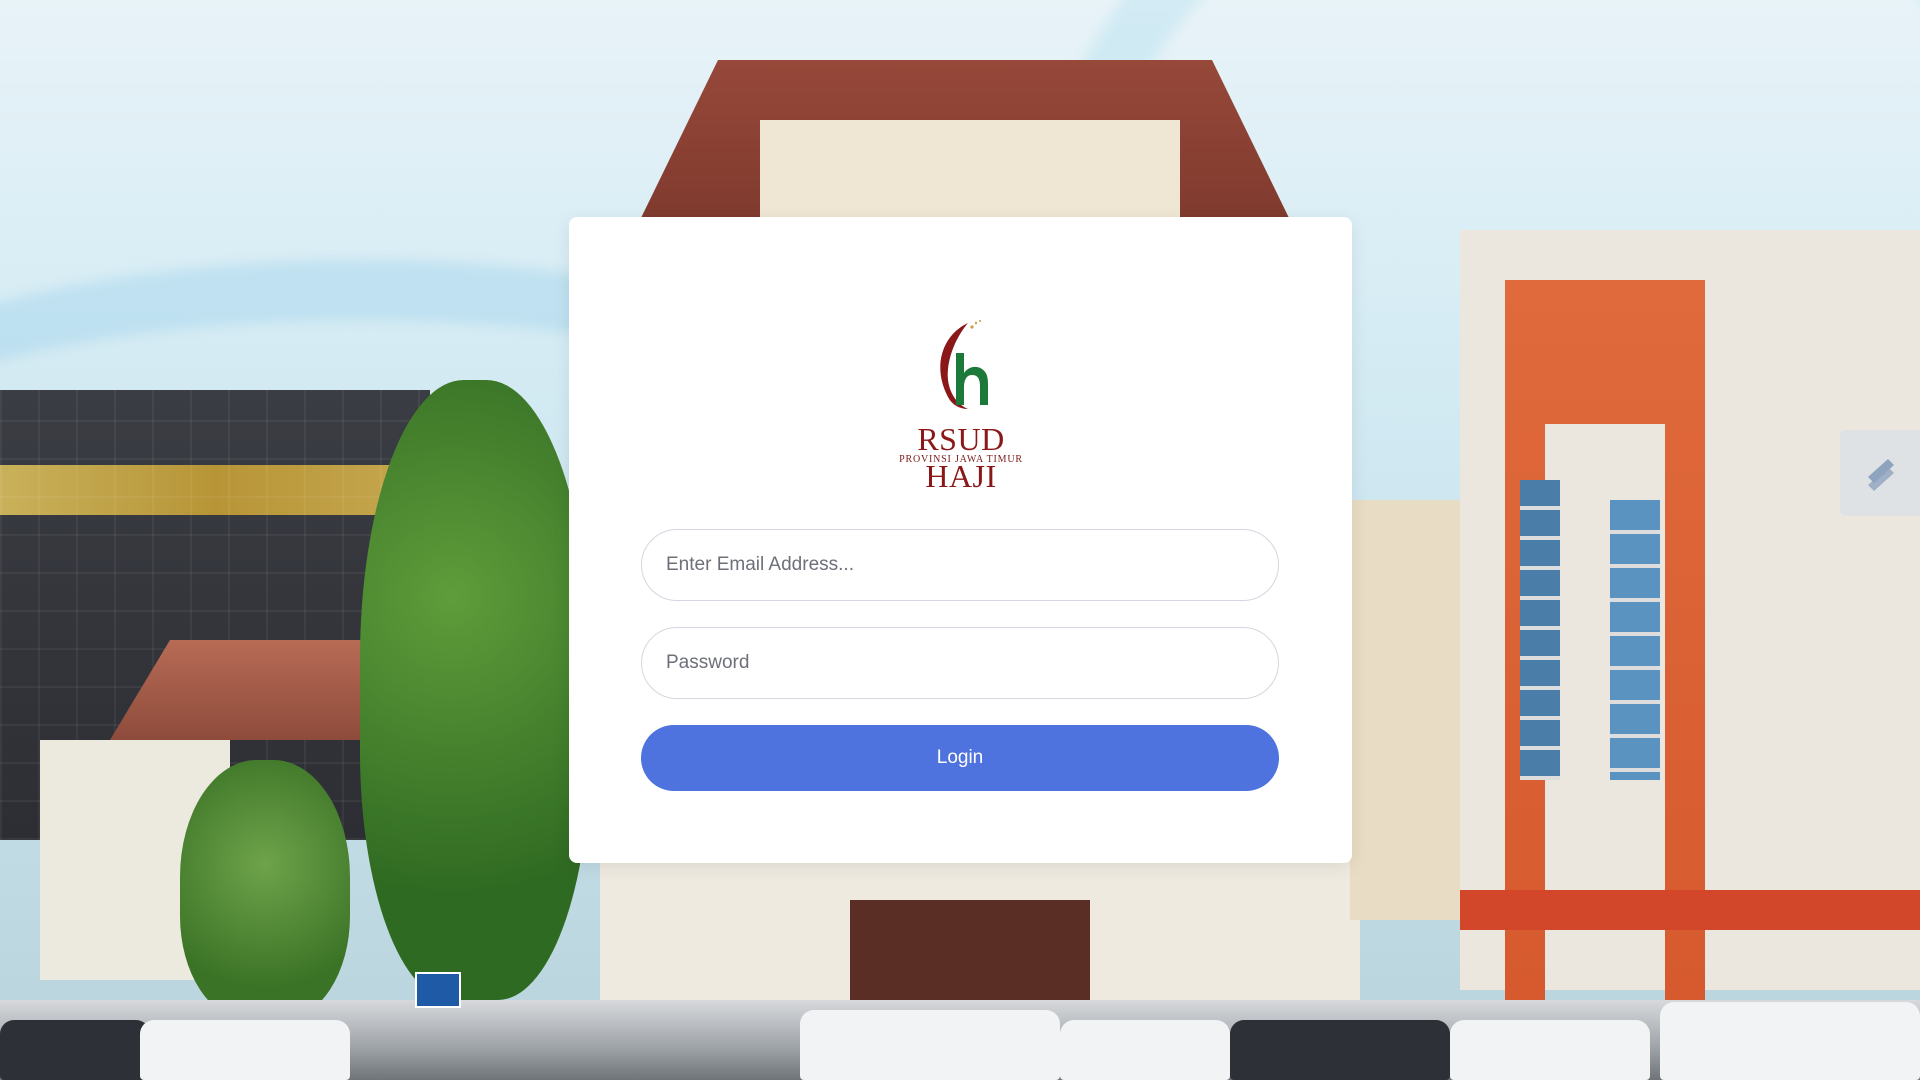 The width and height of the screenshot is (1920, 1080). What do you see at coordinates (970, 170) in the screenshot?
I see `central-building` at bounding box center [970, 170].